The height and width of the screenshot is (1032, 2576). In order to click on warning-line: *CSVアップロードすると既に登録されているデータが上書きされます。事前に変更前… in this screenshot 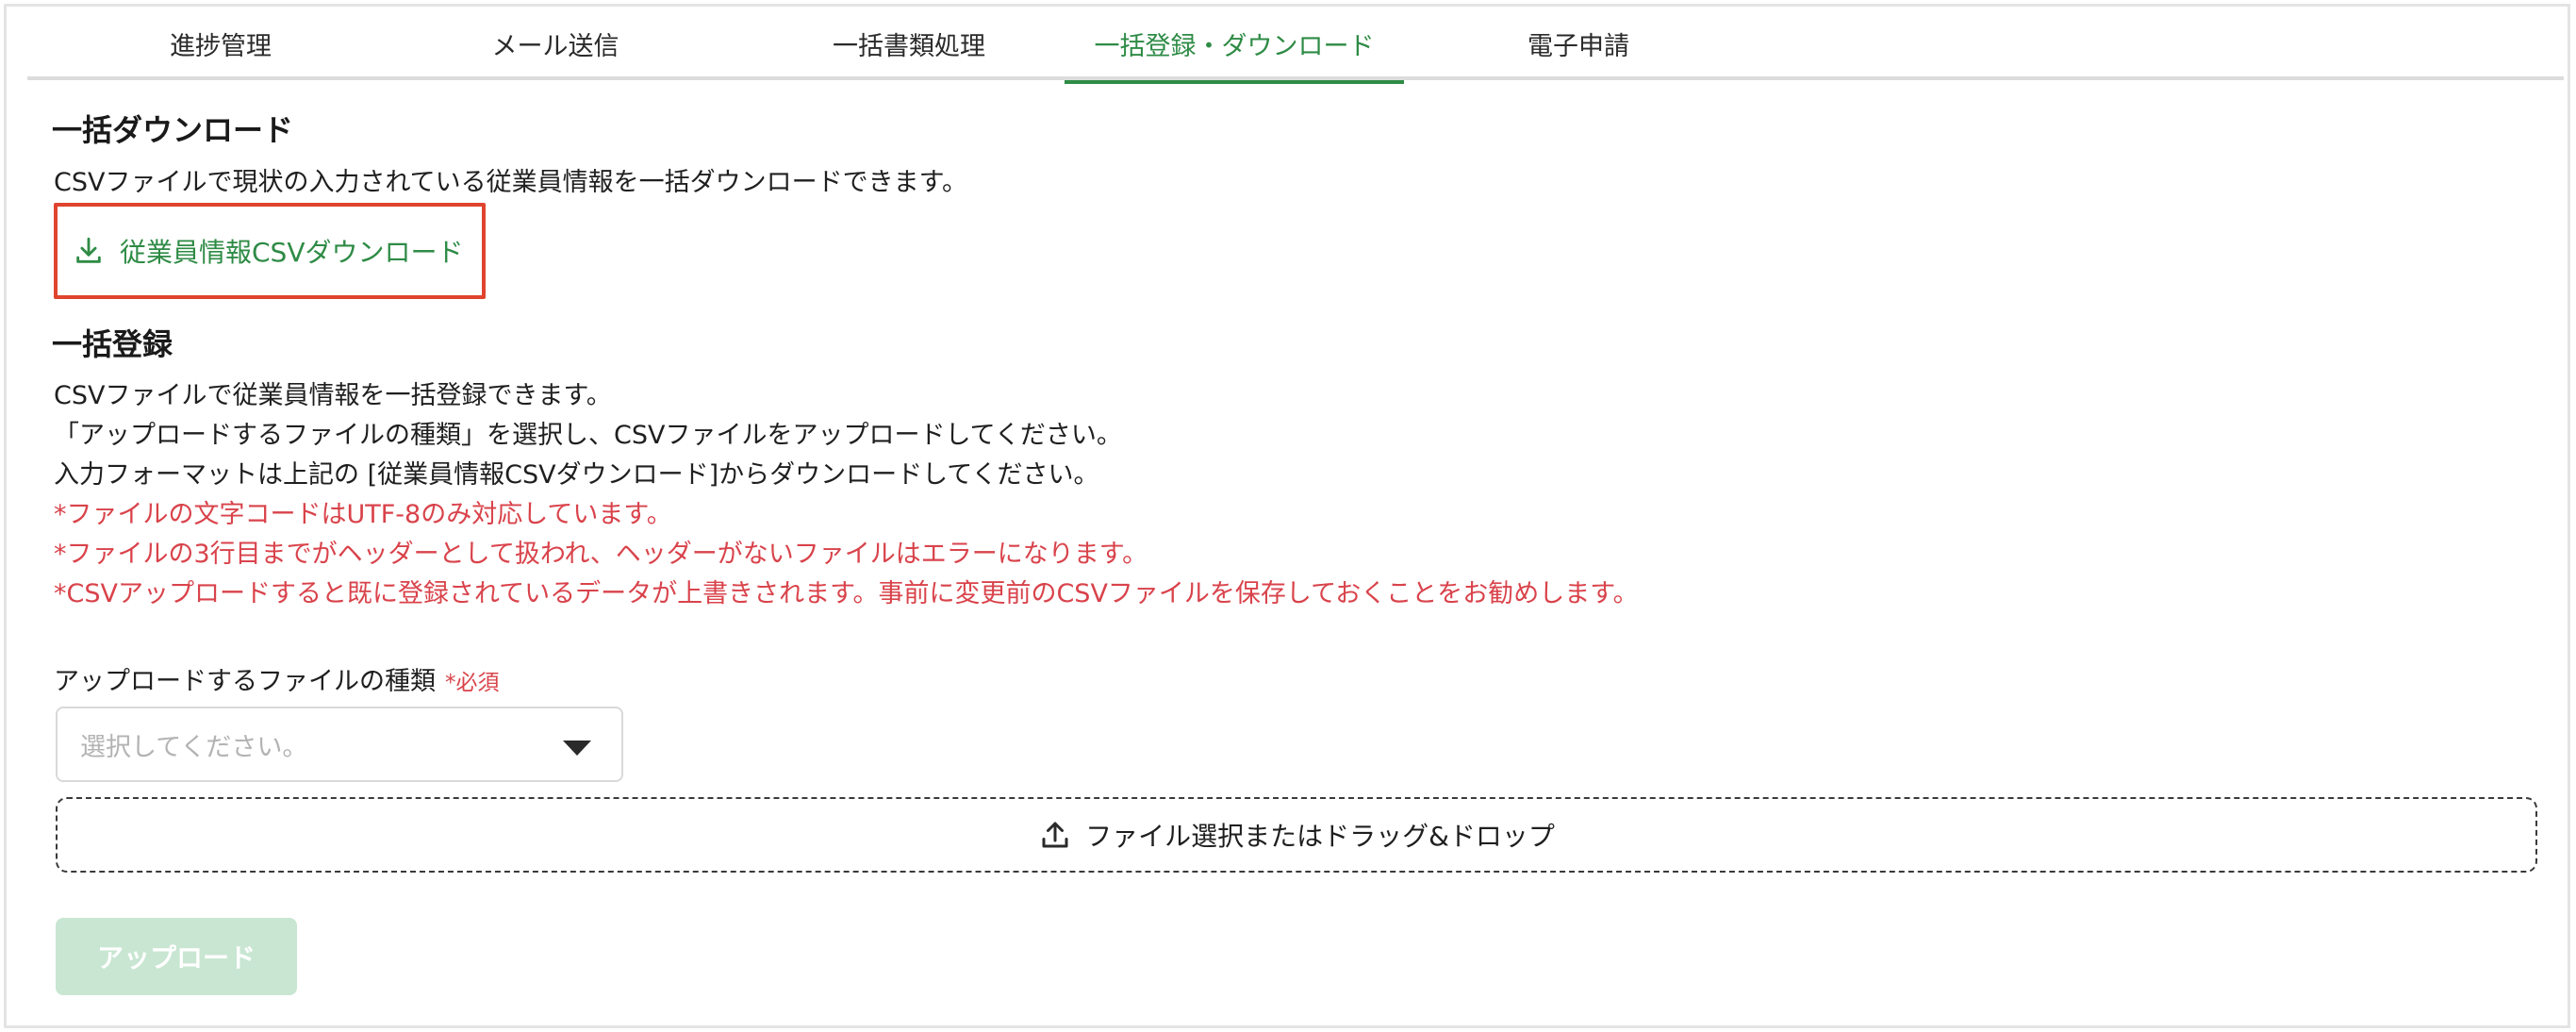, I will do `click(846, 594)`.